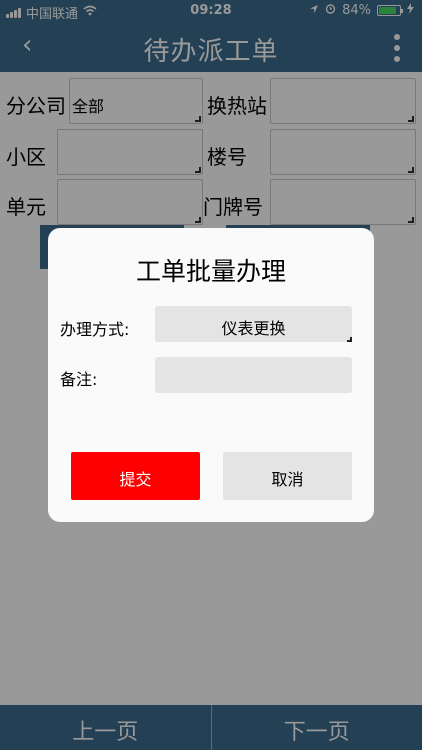  Describe the element at coordinates (253, 324) in the screenshot. I see `method-select: 仪表更换` at that location.